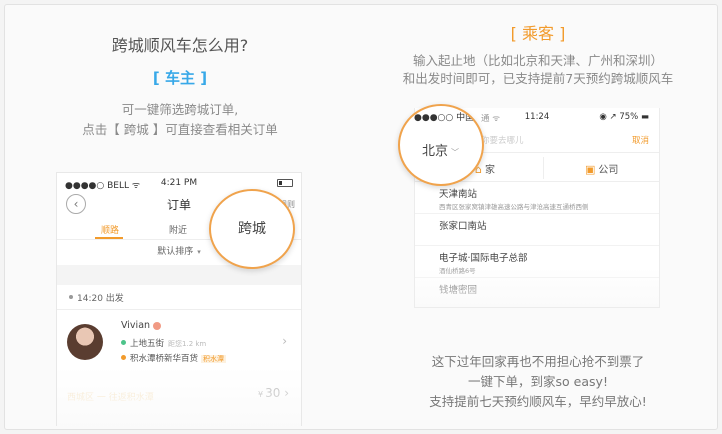  Describe the element at coordinates (136, 325) in the screenshot. I see `passenger-name: Vivian` at that location.